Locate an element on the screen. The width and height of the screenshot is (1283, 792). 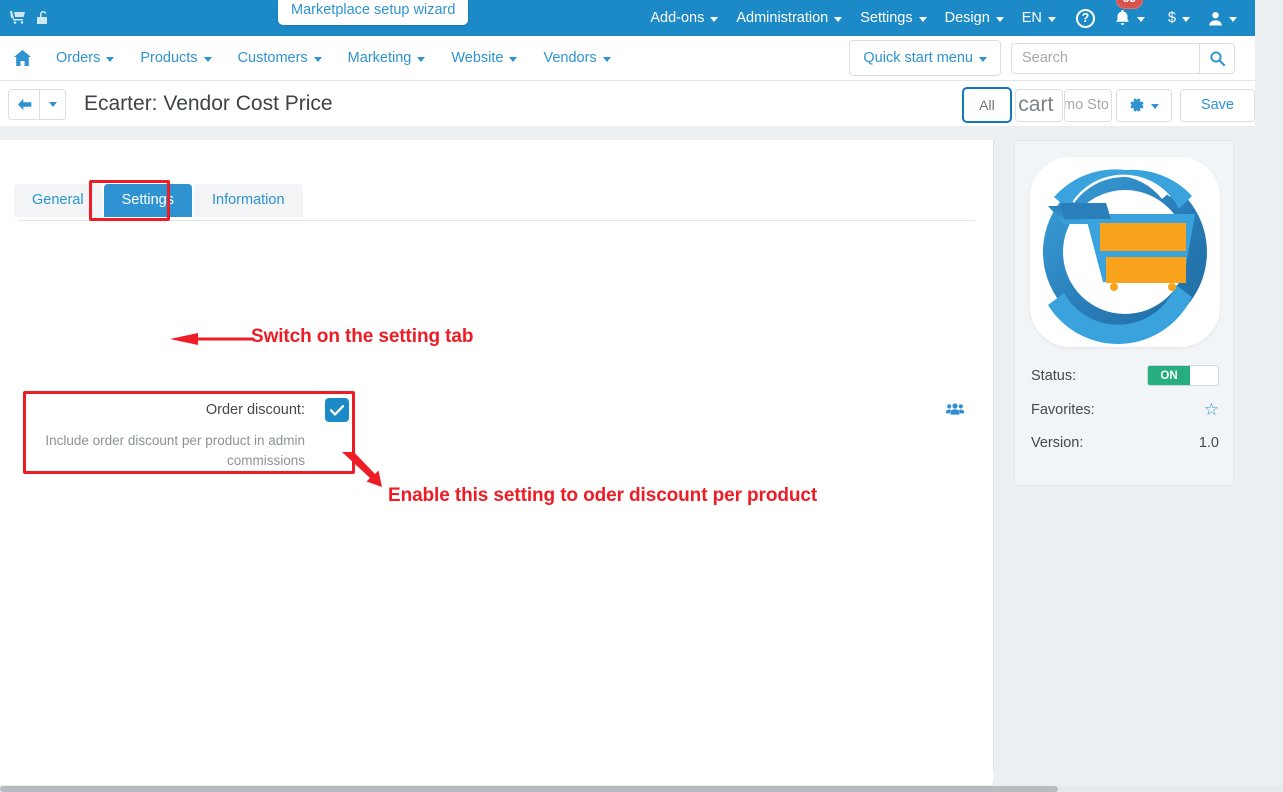
title-action-buttons: All s cart emo Sto Save is located at coordinates (1108, 105).